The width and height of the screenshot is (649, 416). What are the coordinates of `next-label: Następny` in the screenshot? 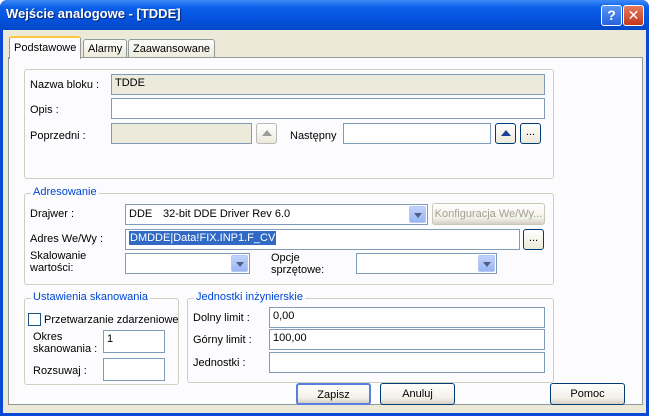 It's located at (313, 136).